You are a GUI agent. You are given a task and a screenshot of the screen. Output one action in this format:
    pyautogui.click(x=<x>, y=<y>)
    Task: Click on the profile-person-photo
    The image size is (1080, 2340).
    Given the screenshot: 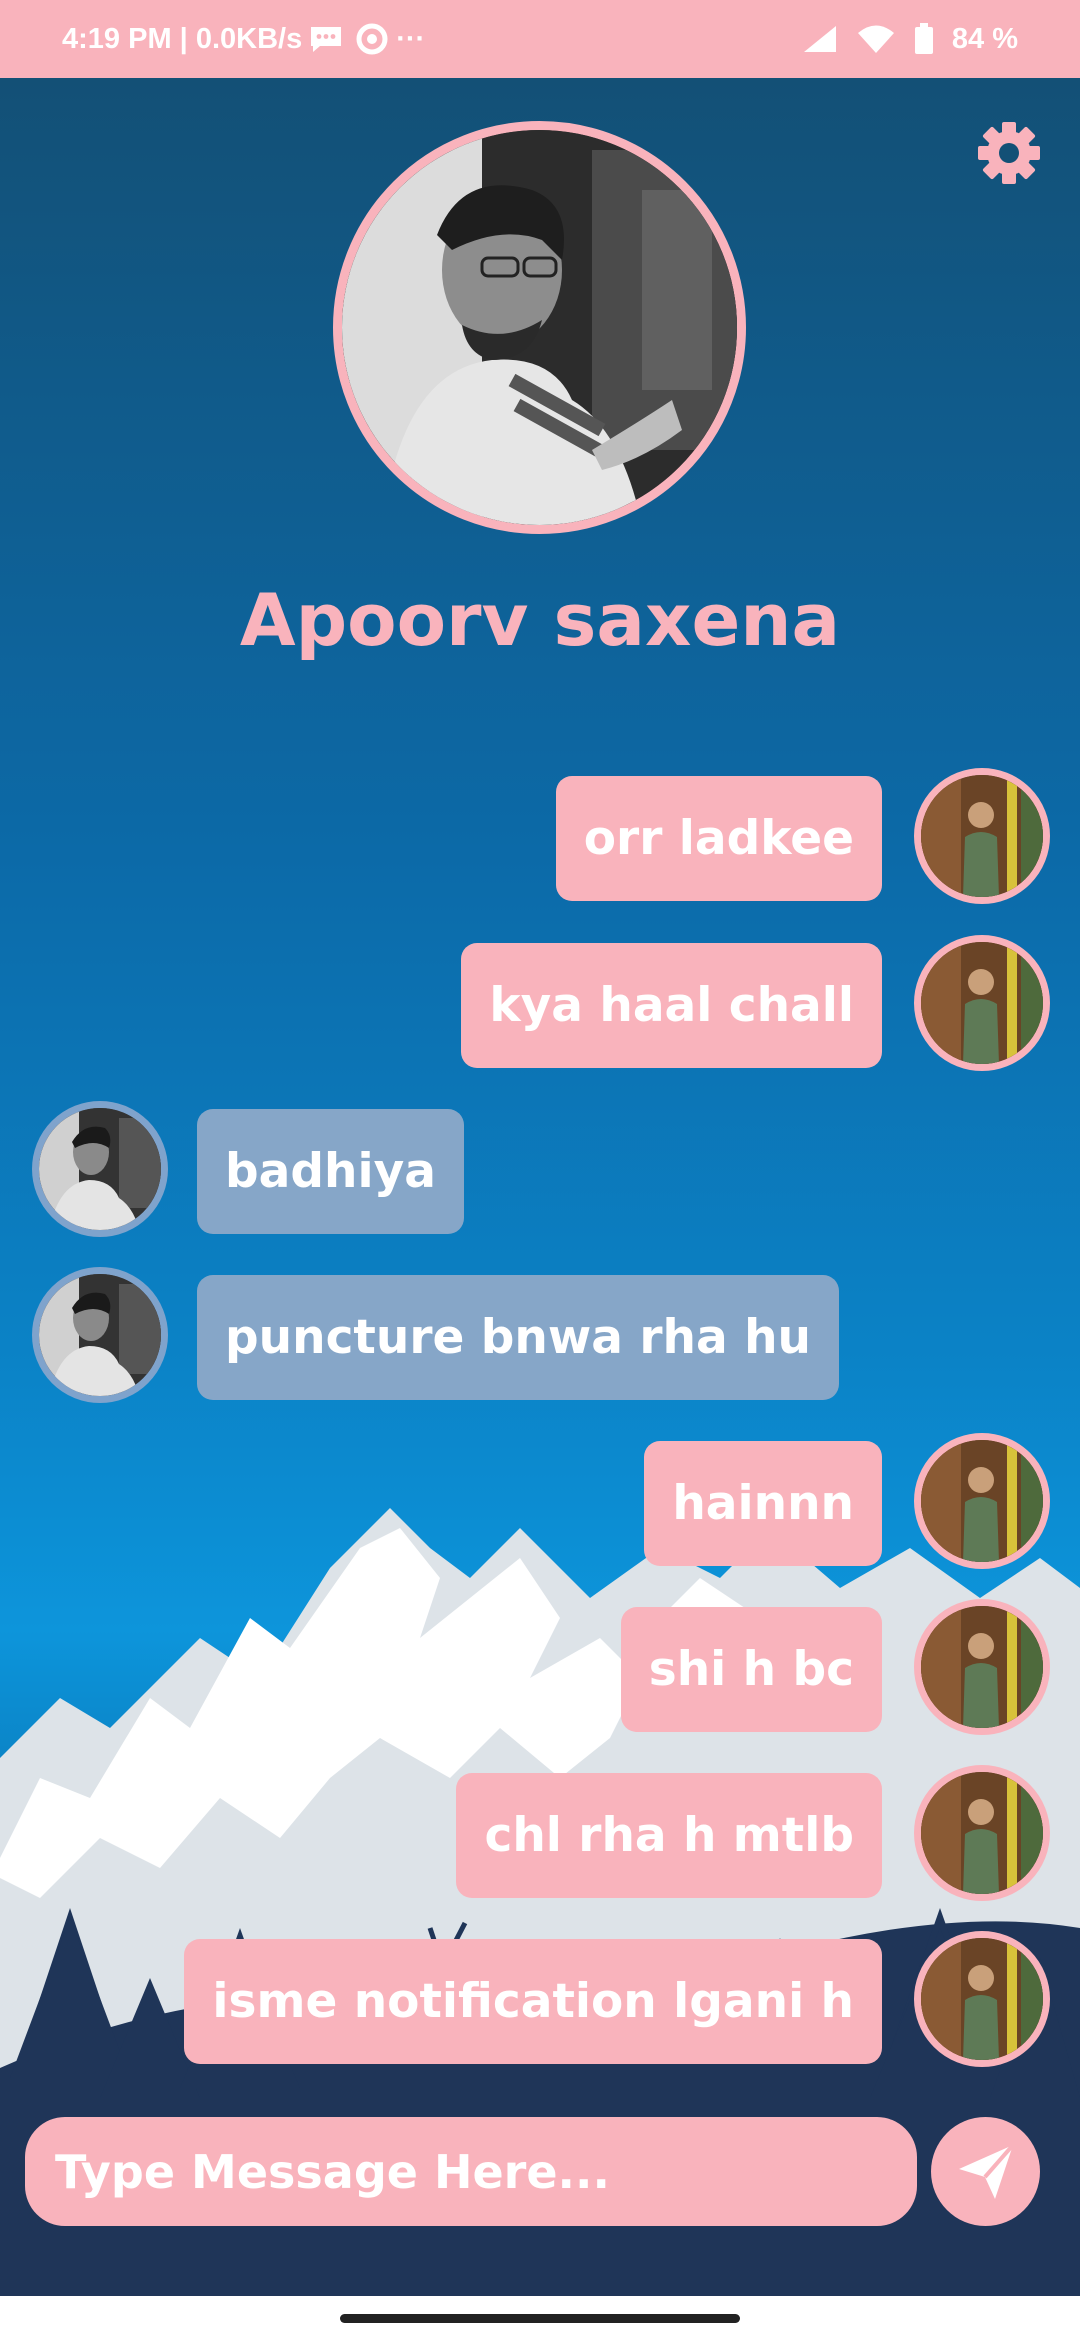 What is the action you would take?
    pyautogui.click(x=539, y=327)
    